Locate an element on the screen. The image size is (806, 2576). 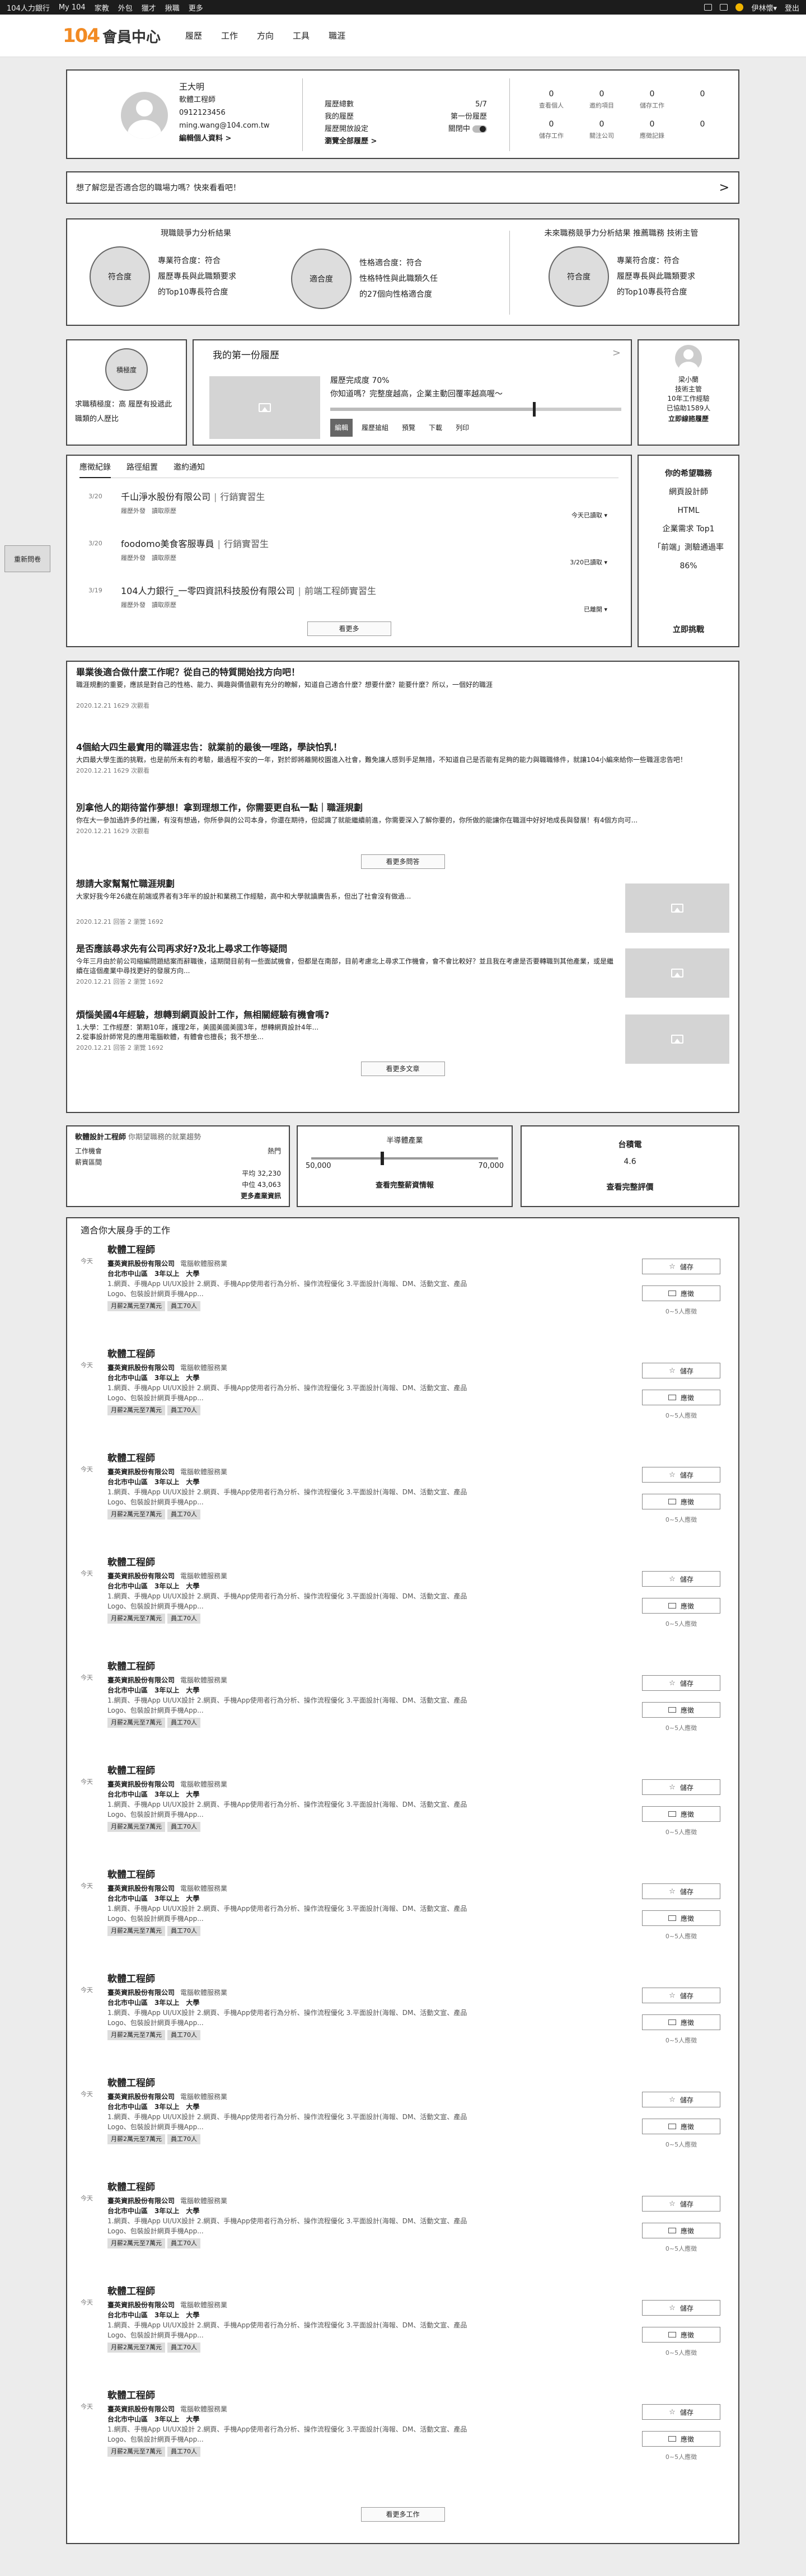
resume-title: 我的第一份履歷 is located at coordinates (417, 354).